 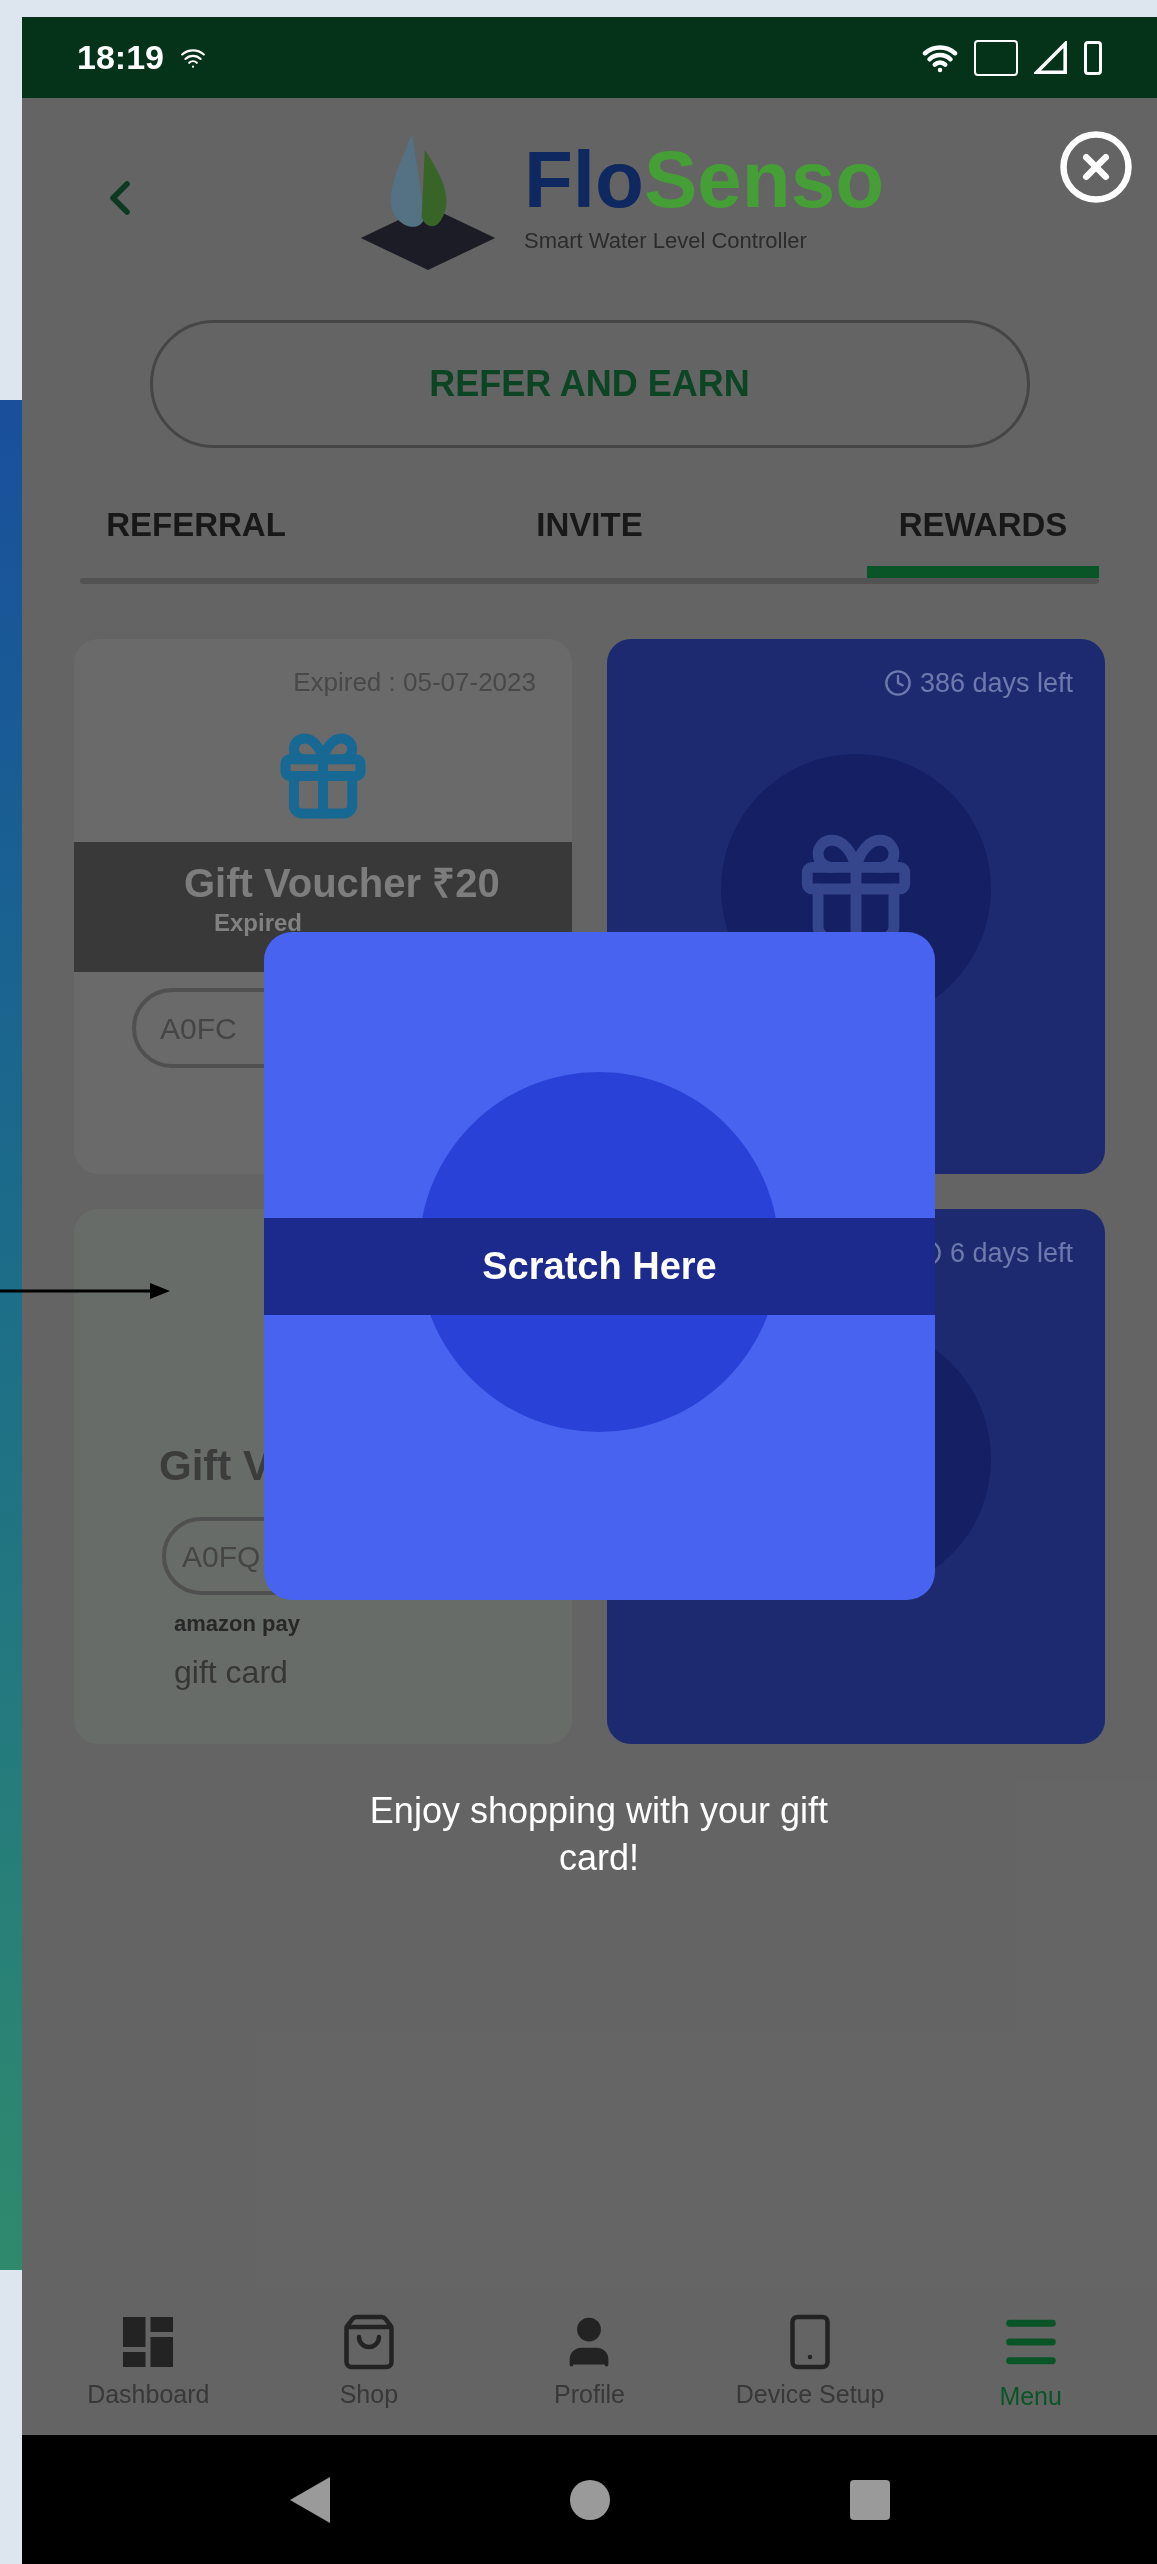 I want to click on reward-message: Enjoy shopping with your gift card!, so click(x=599, y=1834).